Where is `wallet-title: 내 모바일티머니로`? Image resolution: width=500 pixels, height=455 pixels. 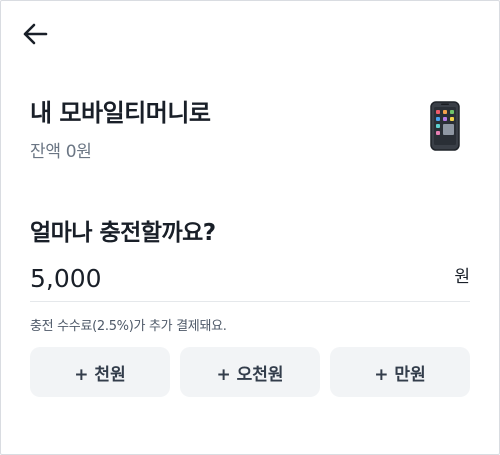 wallet-title: 내 모바일티머니로 is located at coordinates (120, 113).